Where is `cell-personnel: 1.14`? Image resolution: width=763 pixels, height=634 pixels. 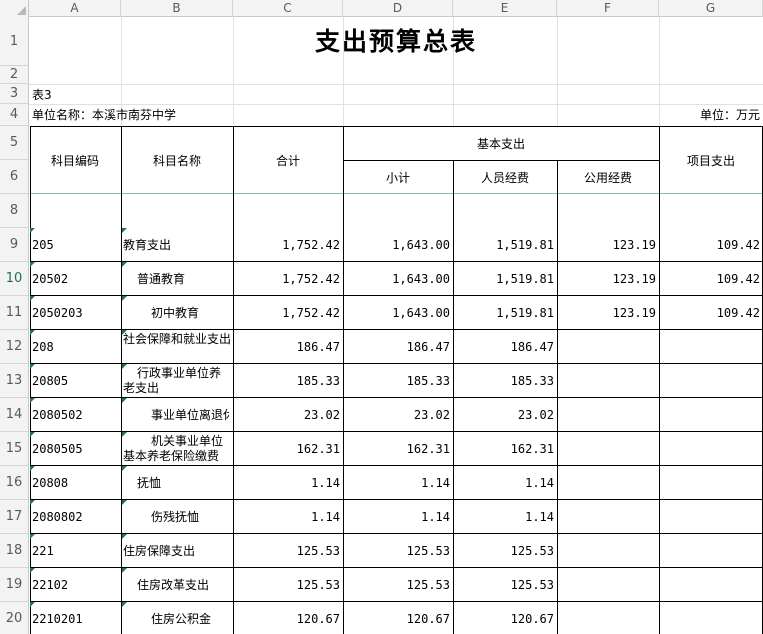
cell-personnel: 1.14 is located at coordinates (505, 483).